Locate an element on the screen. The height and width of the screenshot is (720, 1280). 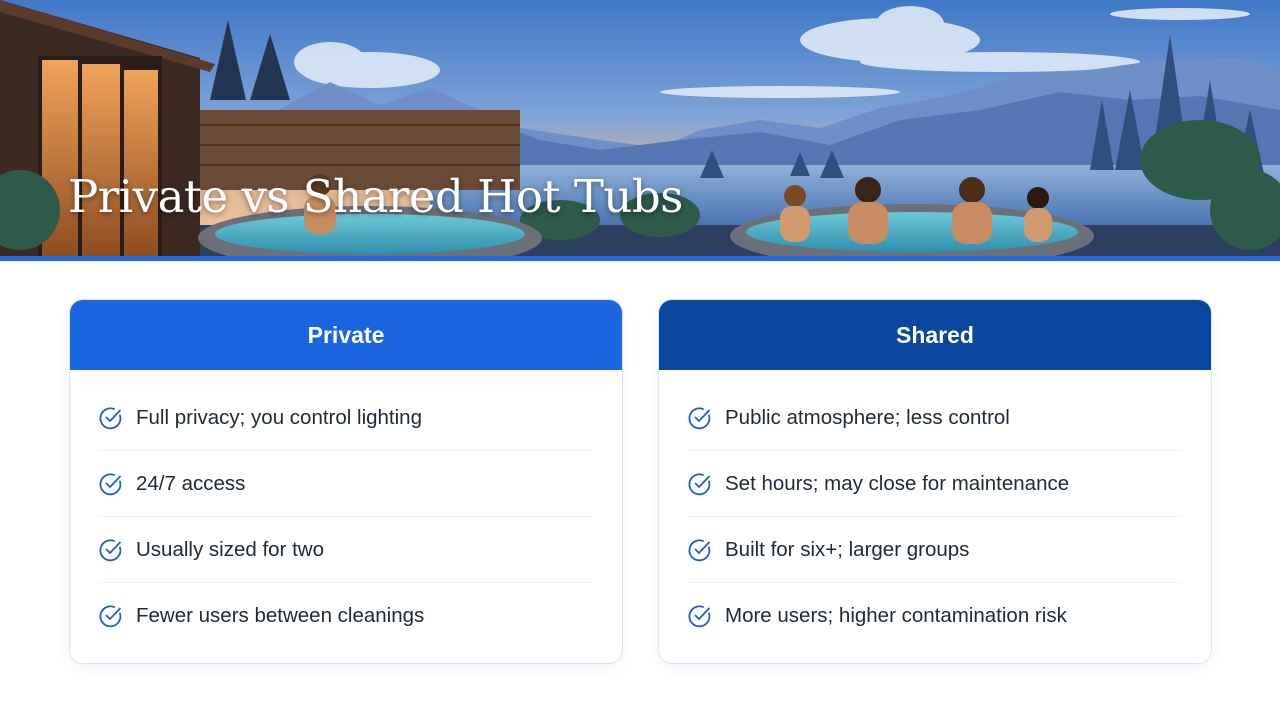
list-item-text: More users; higher contamination risk is located at coordinates (896, 615).